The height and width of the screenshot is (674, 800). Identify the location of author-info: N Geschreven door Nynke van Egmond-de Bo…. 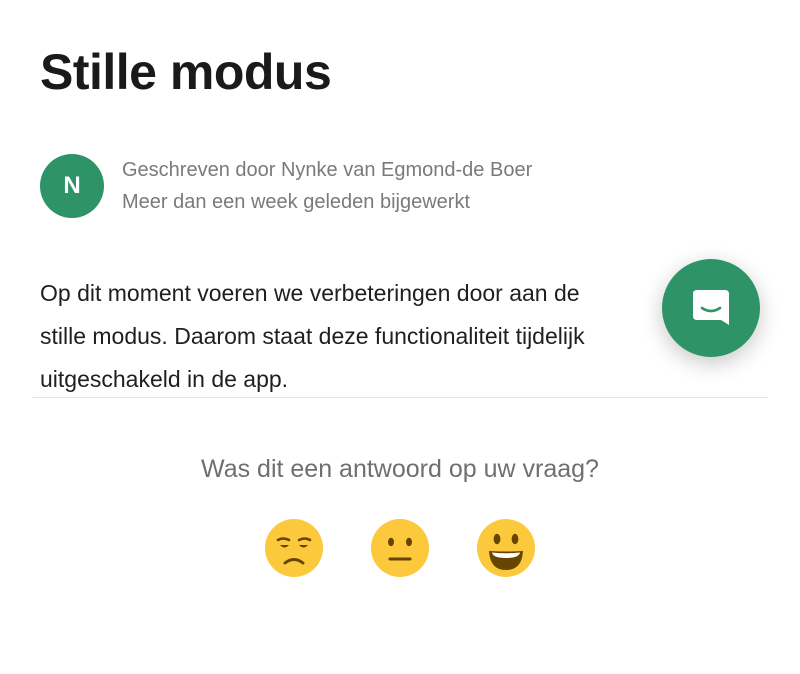
(286, 186).